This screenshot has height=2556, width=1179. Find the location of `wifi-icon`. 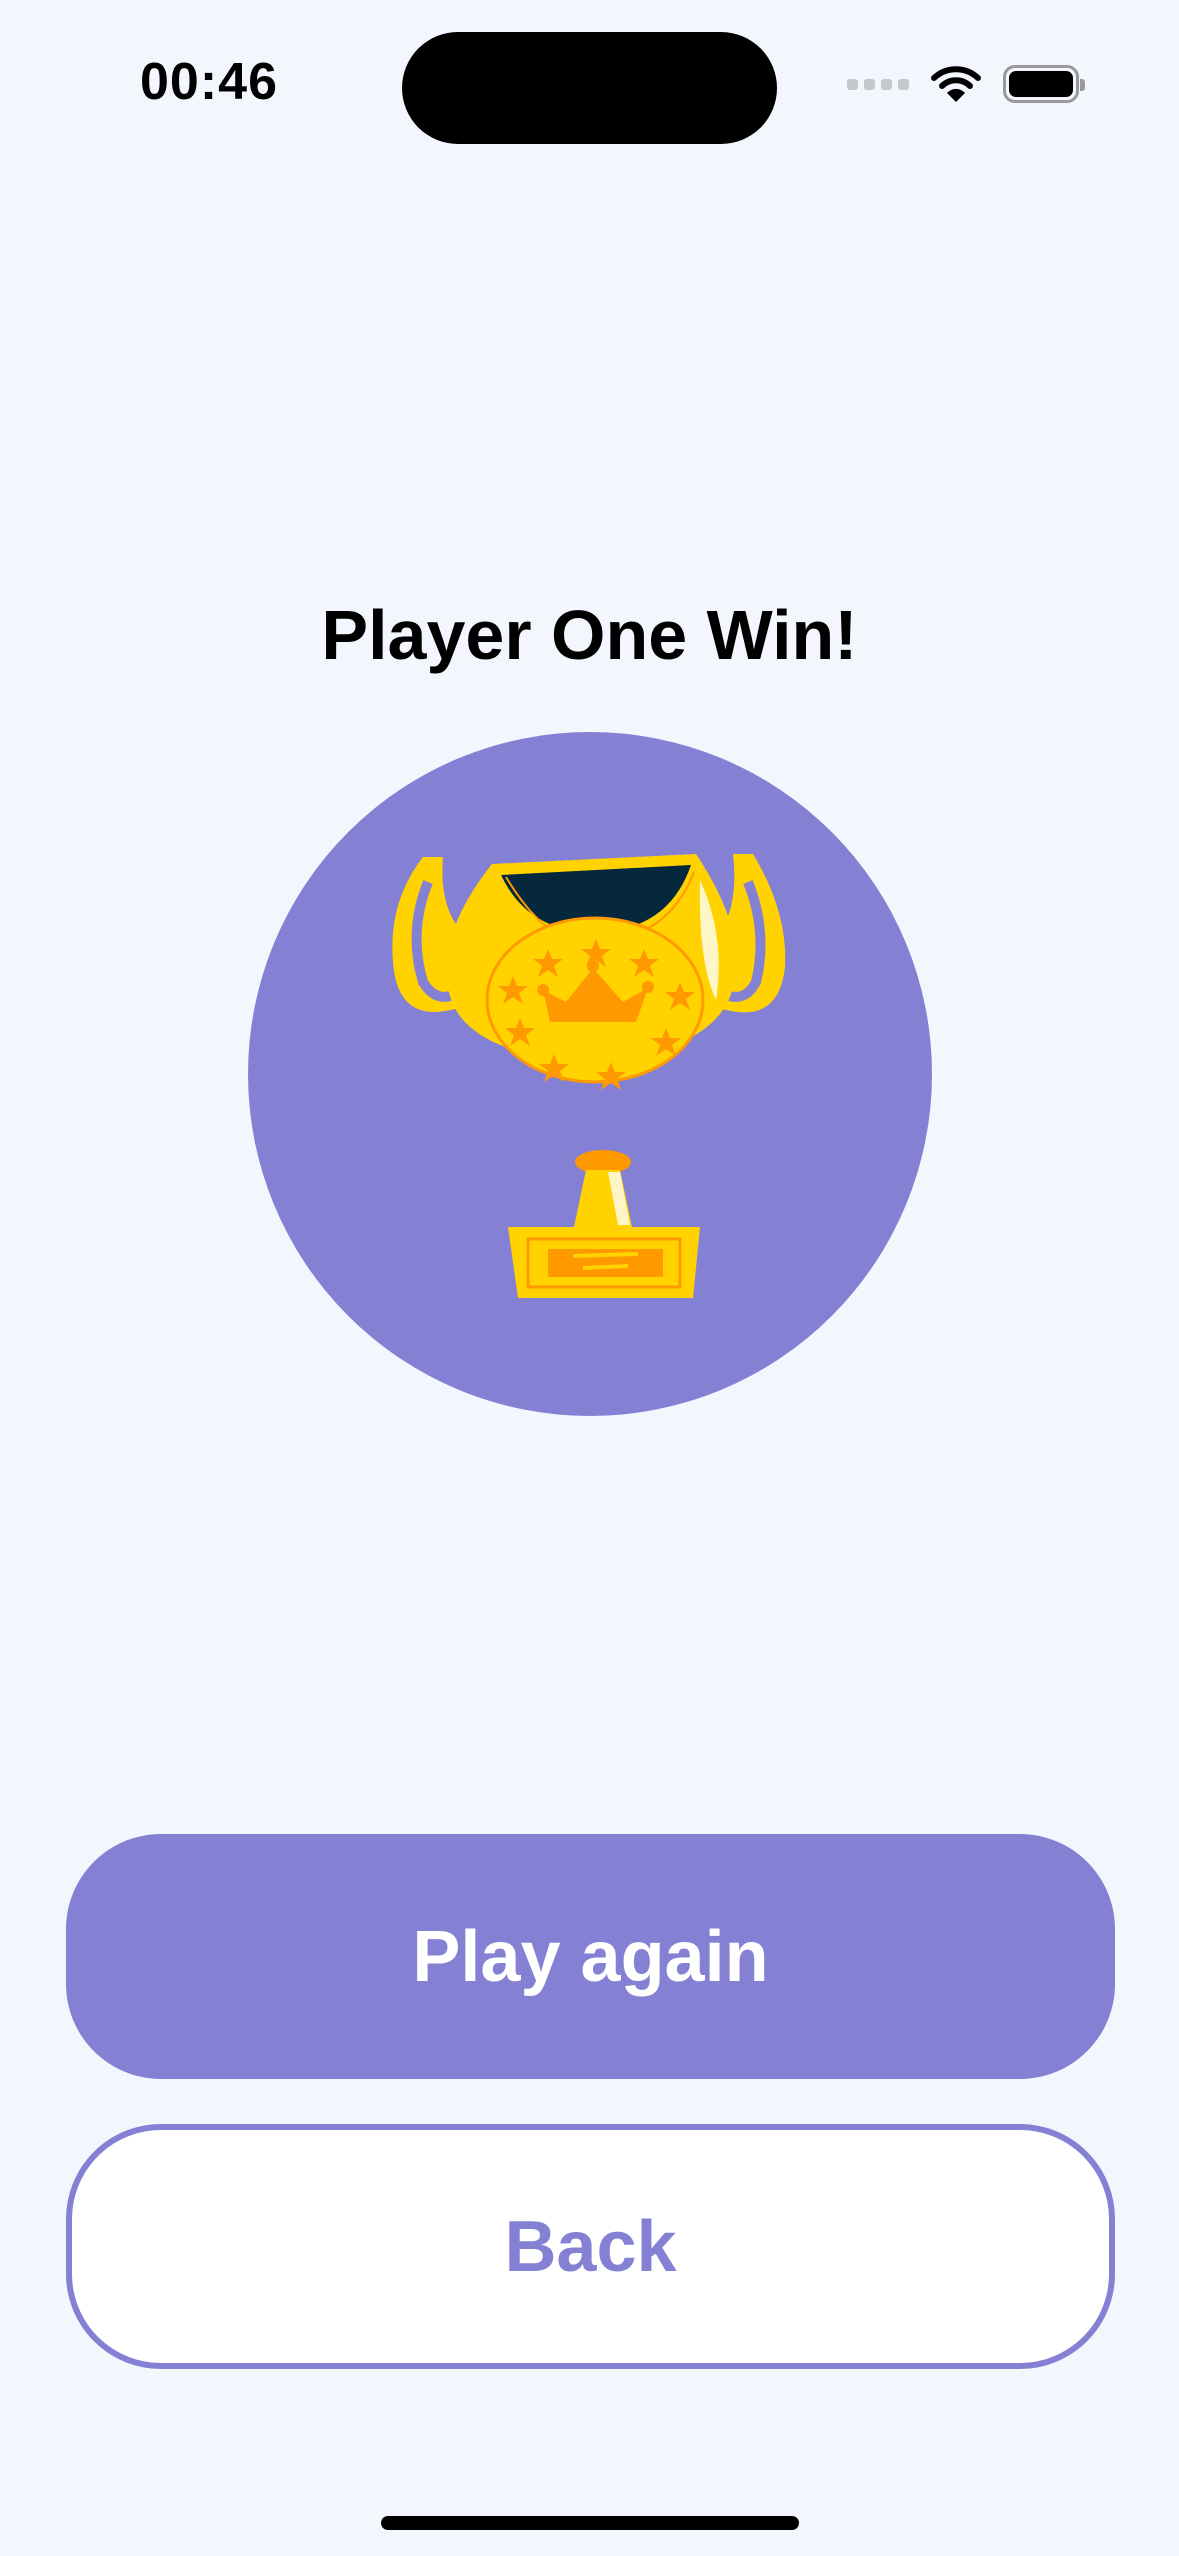

wifi-icon is located at coordinates (956, 84).